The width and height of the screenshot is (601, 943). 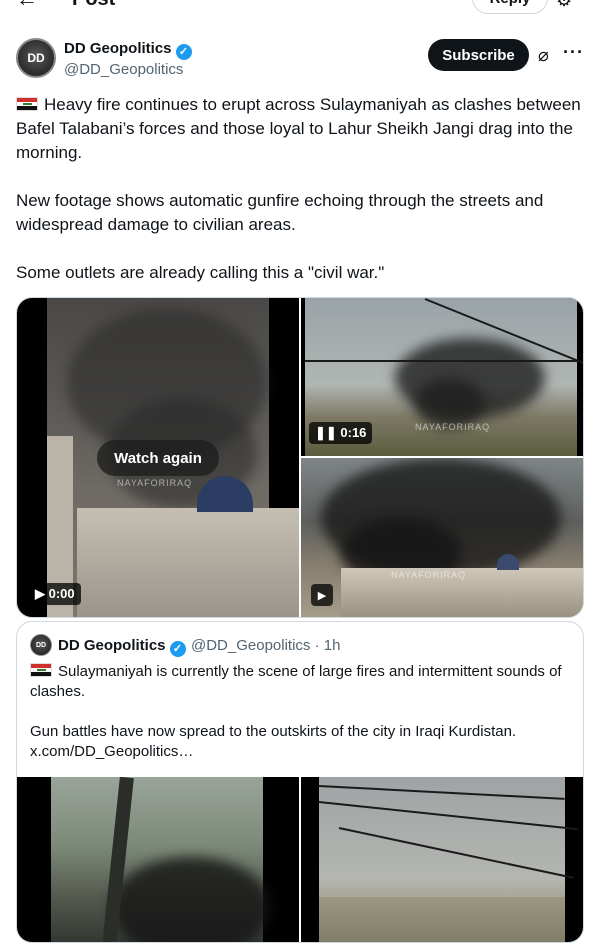 I want to click on author-handle: @DD_Geopolitics, so click(x=123, y=69).